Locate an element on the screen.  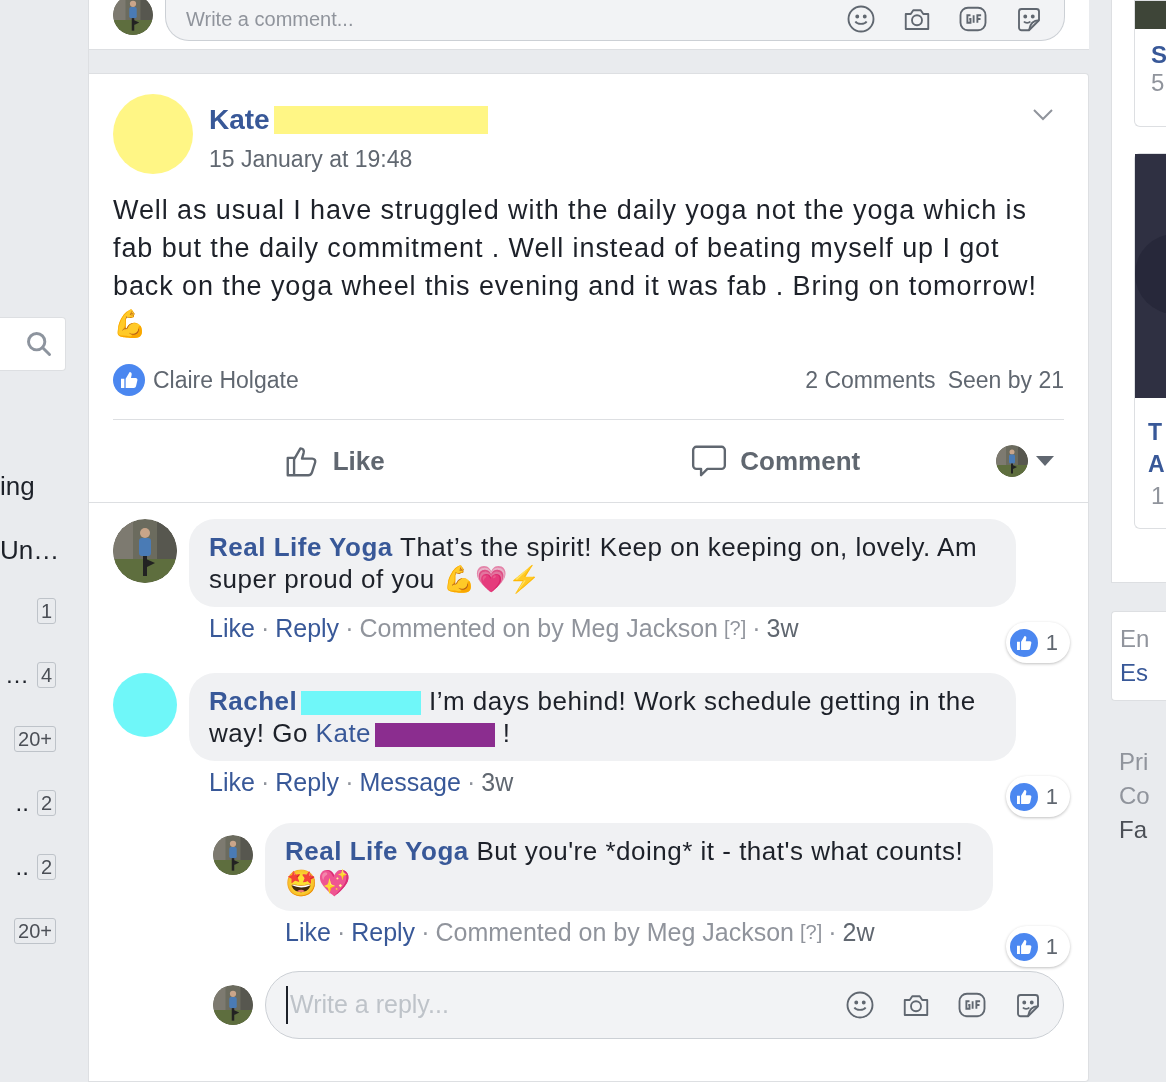
post-author: Kate is located at coordinates (239, 120).